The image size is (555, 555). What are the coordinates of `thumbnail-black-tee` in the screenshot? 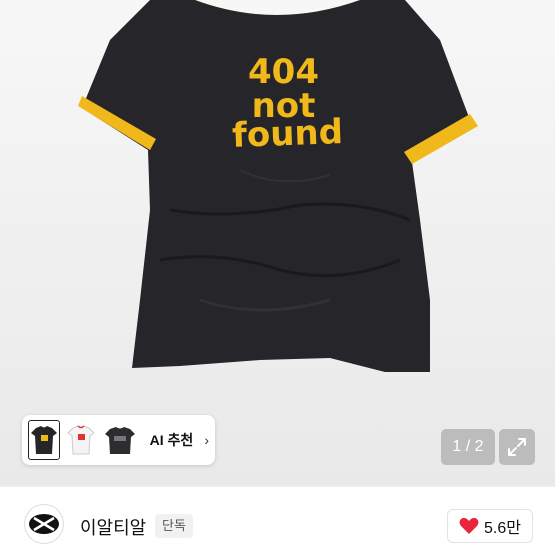 It's located at (44, 440).